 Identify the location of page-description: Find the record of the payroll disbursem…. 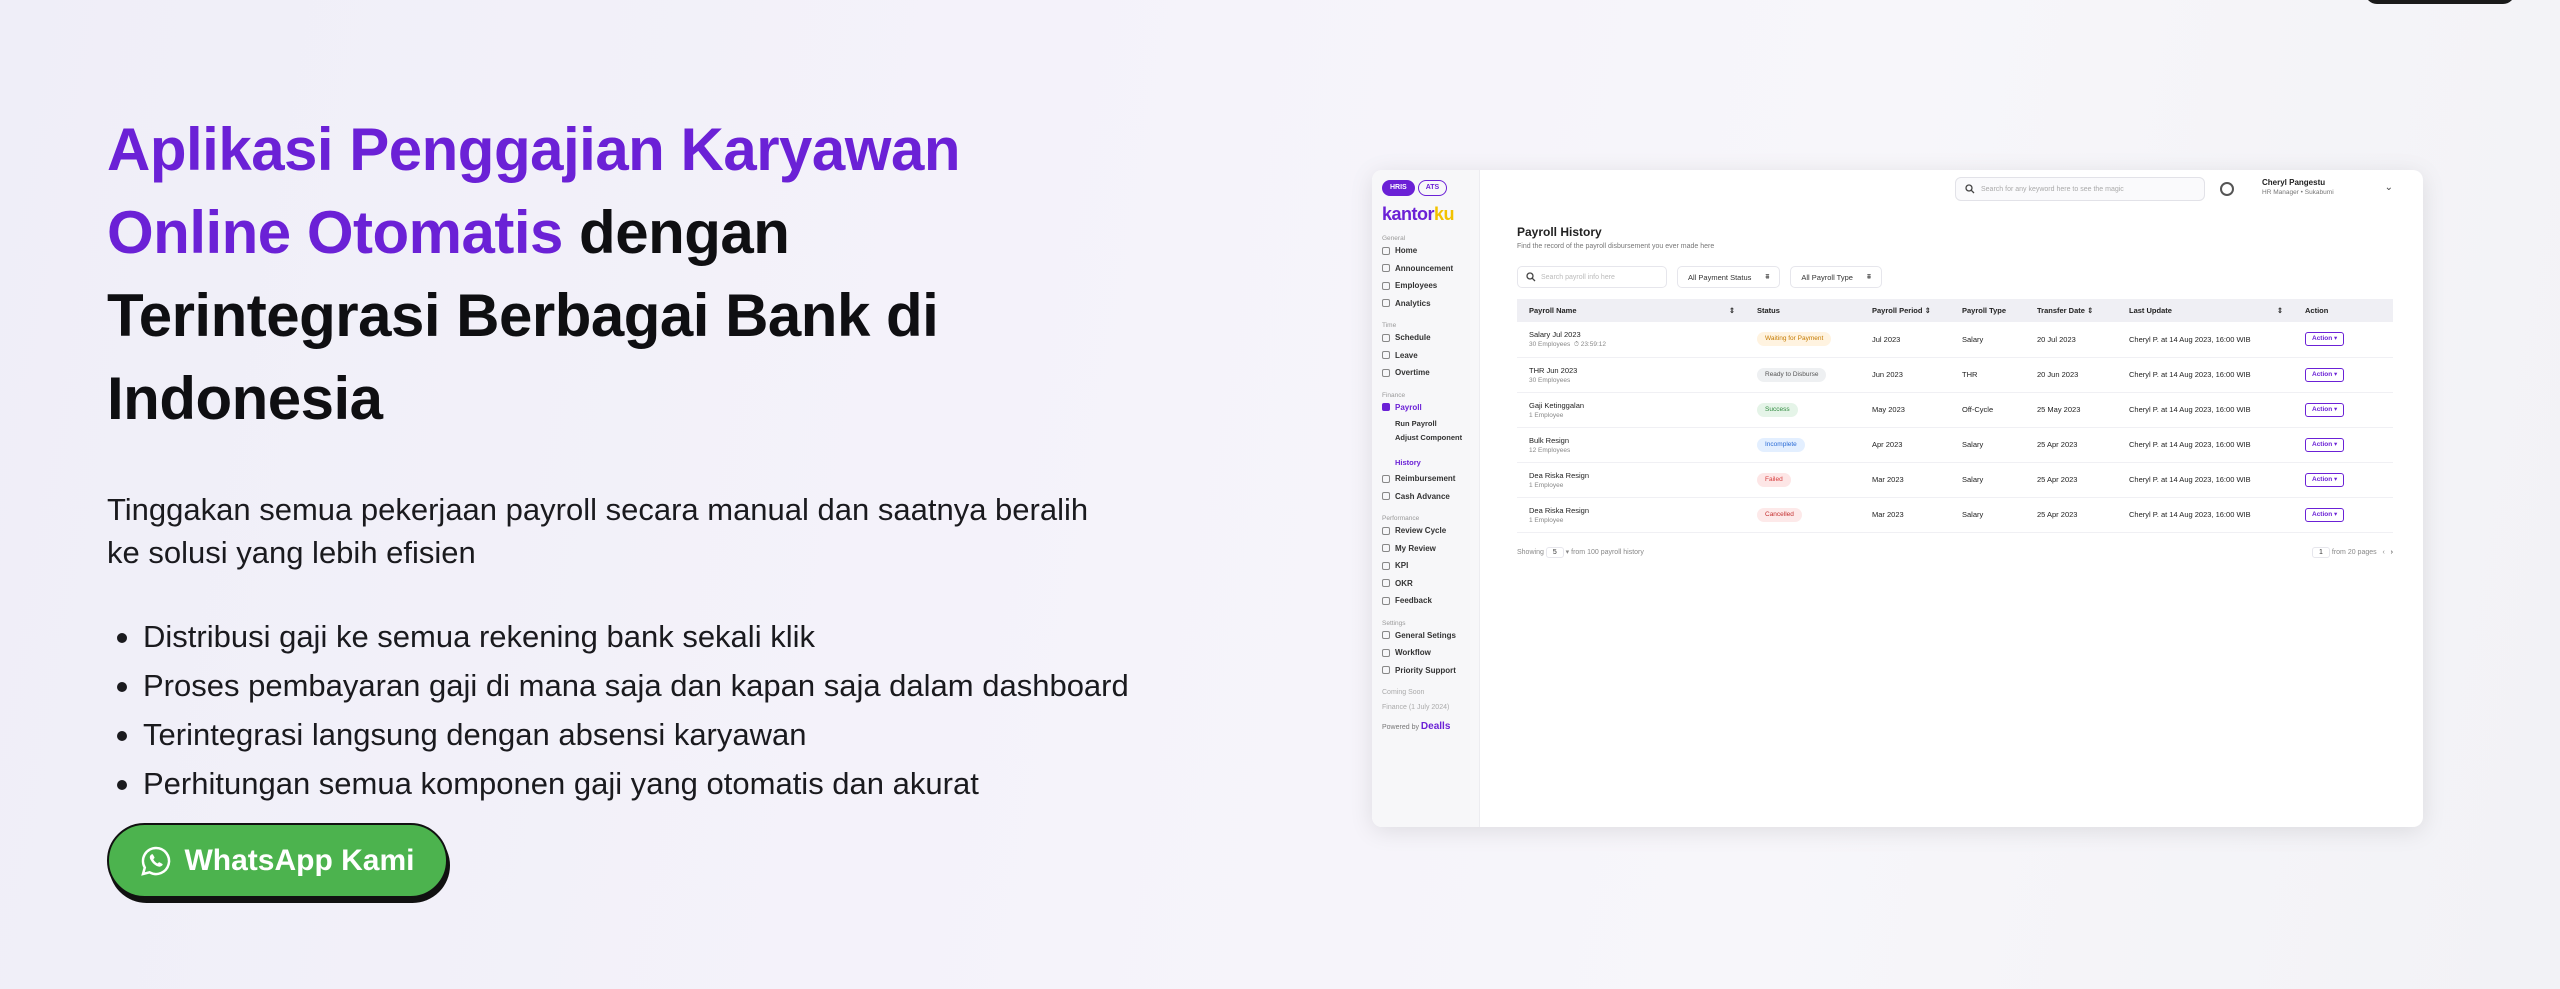
(1616, 246).